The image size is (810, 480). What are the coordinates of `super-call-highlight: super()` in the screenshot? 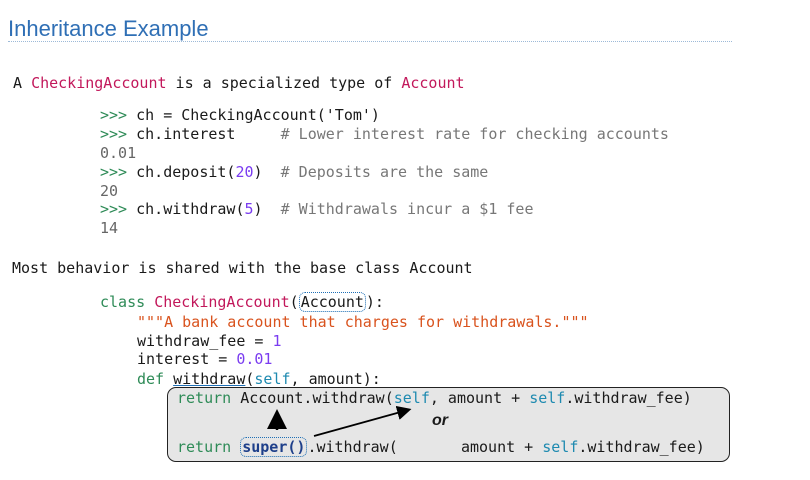 It's located at (274, 447).